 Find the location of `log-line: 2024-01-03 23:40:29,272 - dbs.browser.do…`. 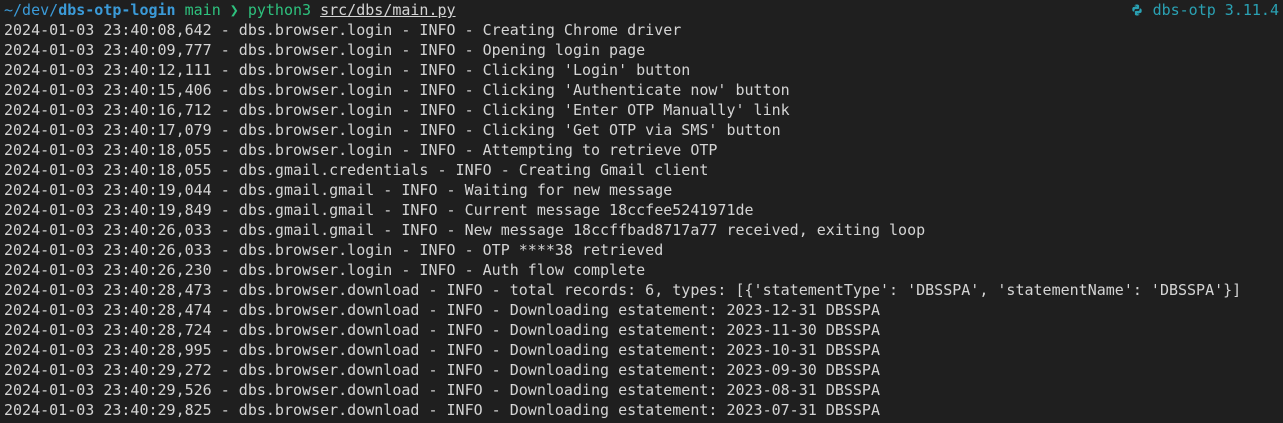

log-line: 2024-01-03 23:40:29,272 - dbs.browser.do… is located at coordinates (442, 370).